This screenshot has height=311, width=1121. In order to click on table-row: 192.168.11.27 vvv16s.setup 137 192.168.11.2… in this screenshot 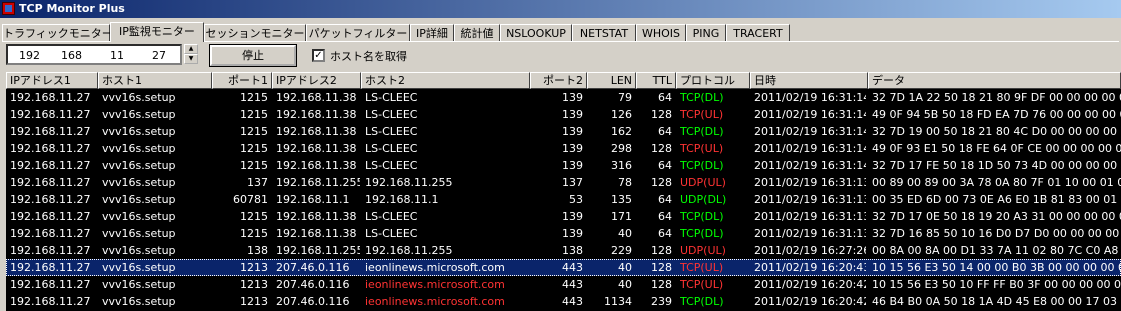, I will do `click(563, 182)`.